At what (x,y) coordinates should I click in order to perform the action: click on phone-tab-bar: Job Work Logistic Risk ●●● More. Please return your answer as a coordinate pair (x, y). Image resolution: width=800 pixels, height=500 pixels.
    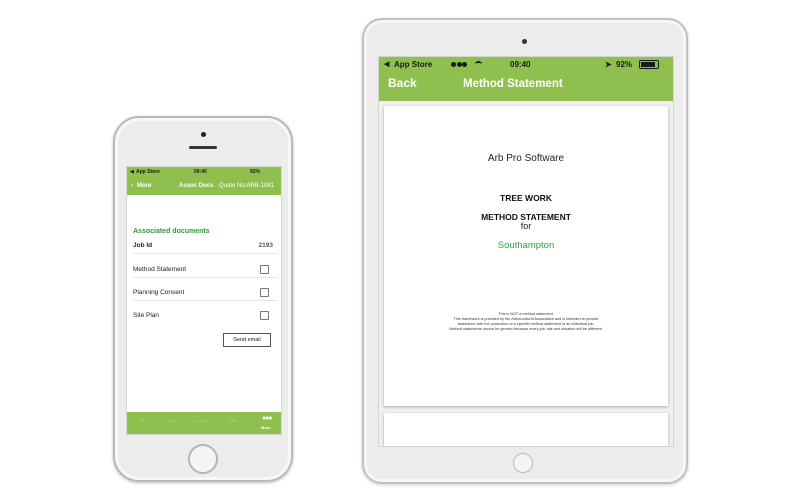
    Looking at the image, I should click on (204, 423).